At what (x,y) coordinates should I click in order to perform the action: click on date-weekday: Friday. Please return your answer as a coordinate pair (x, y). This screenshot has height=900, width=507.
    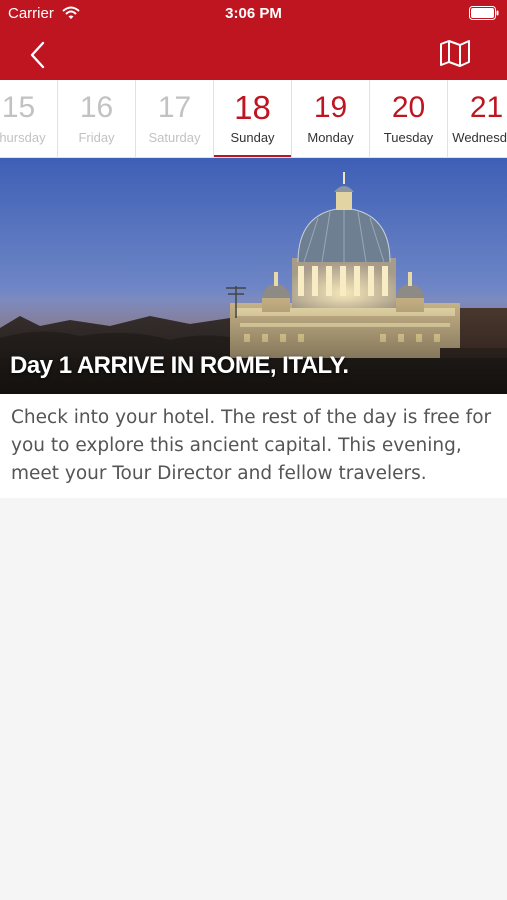
    Looking at the image, I should click on (96, 137).